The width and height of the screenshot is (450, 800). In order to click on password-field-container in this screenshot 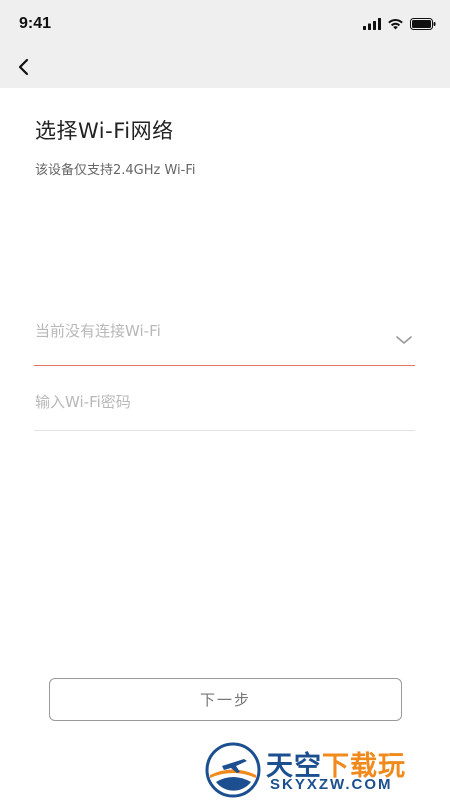, I will do `click(224, 404)`.